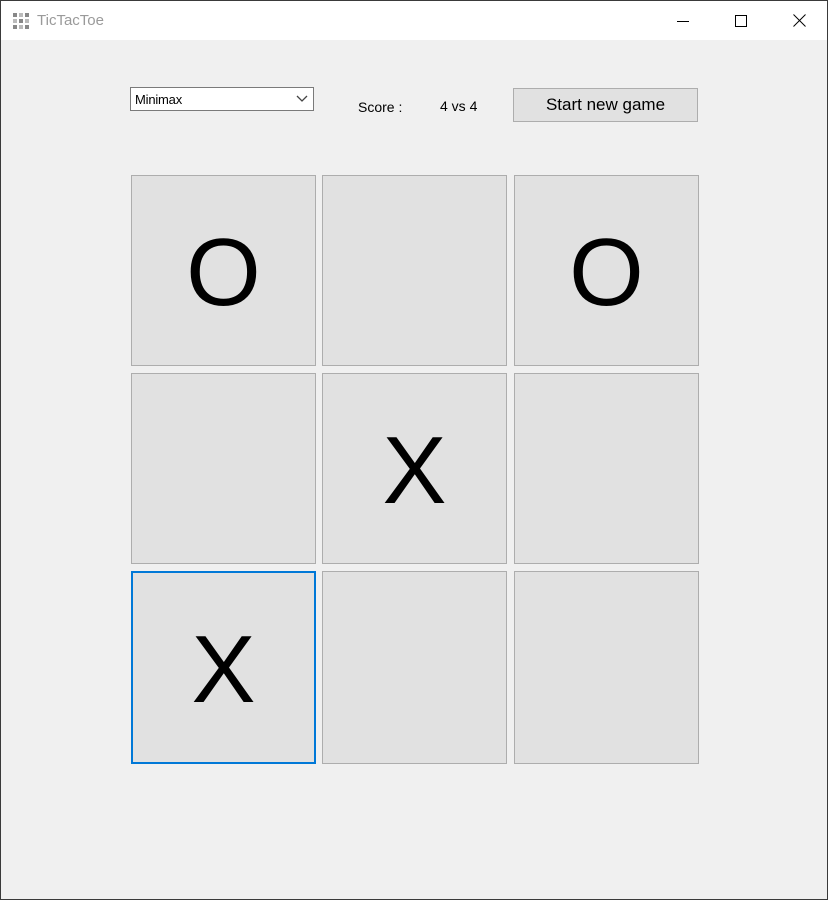 Image resolution: width=828 pixels, height=900 pixels. What do you see at coordinates (414, 20) in the screenshot?
I see `title-bar: TicTacToe` at bounding box center [414, 20].